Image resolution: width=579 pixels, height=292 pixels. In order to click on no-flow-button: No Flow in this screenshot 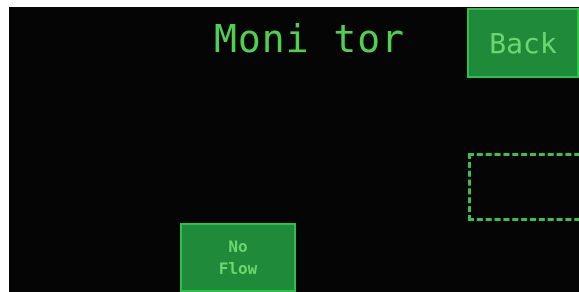, I will do `click(238, 257)`.